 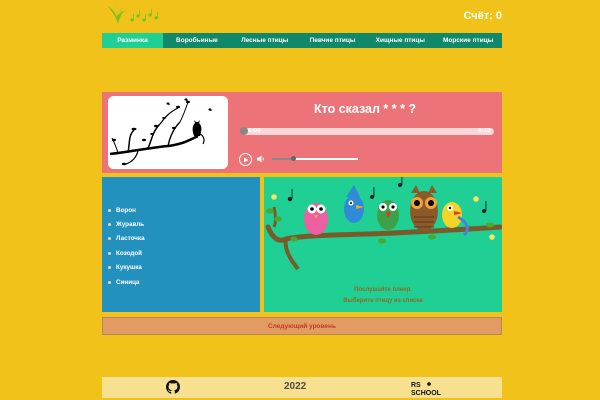 I want to click on birds-illustration, so click(x=383, y=224).